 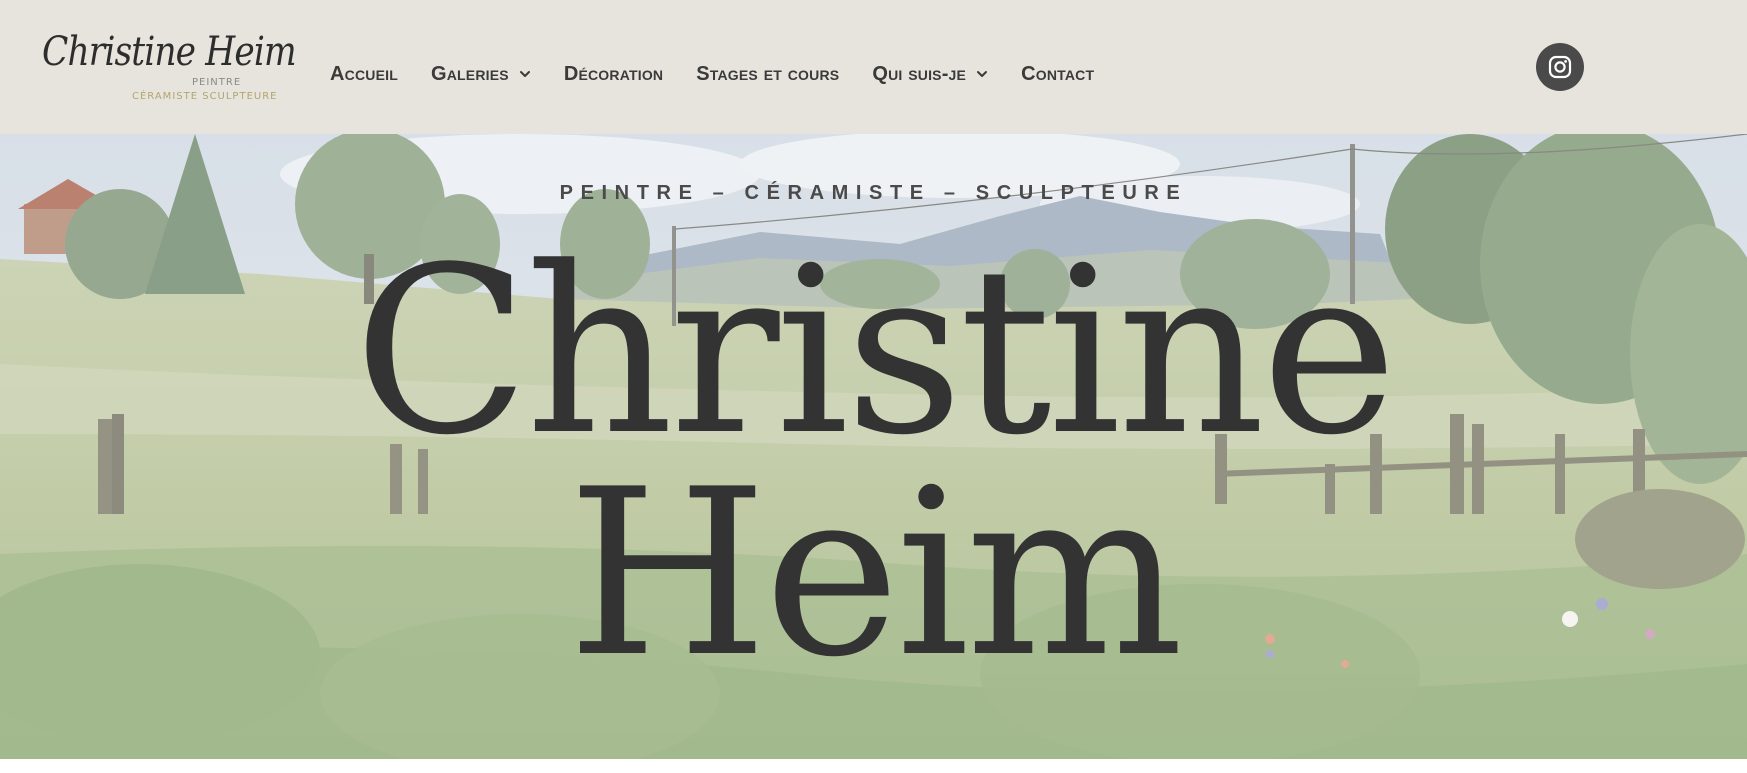 What do you see at coordinates (205, 96) in the screenshot?
I see `logo-tagline-ceramist: CÉRAMISTE SCULPTEURE` at bounding box center [205, 96].